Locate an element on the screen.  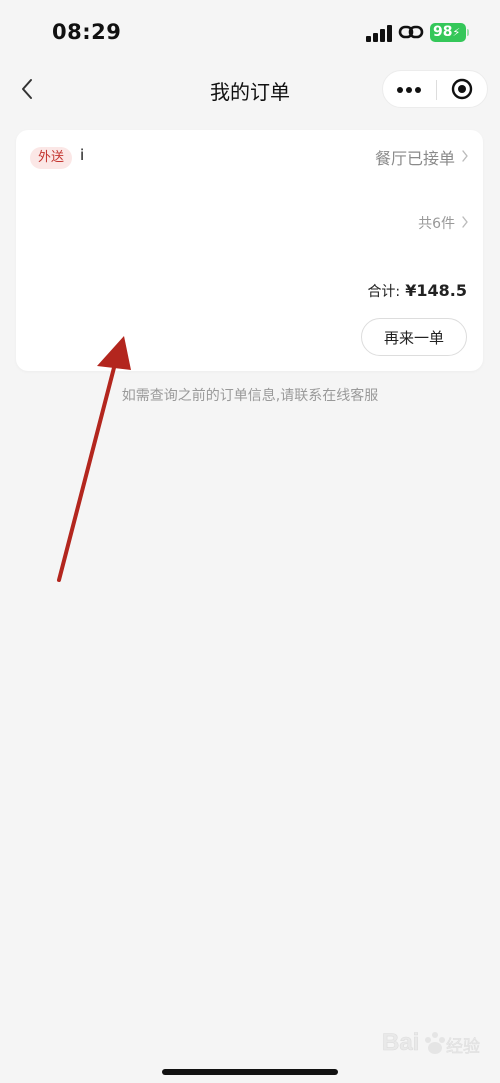
item-count: 共6件 is located at coordinates (436, 223).